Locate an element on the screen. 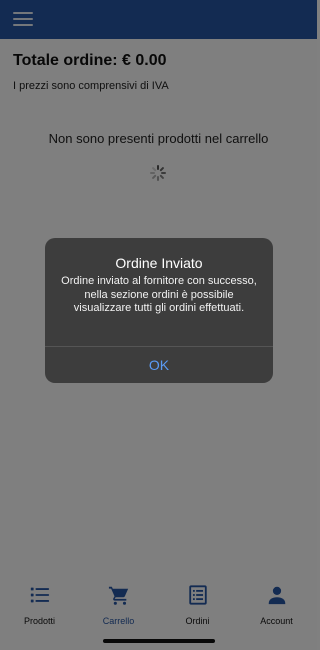  dialog-title: Ordine Inviato is located at coordinates (159, 263).